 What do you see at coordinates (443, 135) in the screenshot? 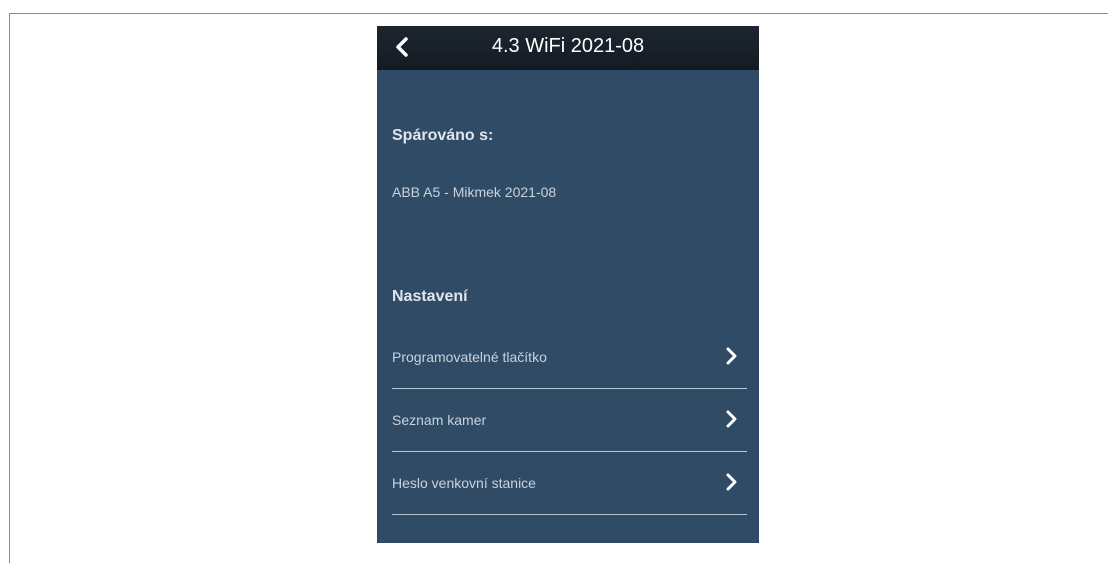
I see `paired-heading: Spárováno s:` at bounding box center [443, 135].